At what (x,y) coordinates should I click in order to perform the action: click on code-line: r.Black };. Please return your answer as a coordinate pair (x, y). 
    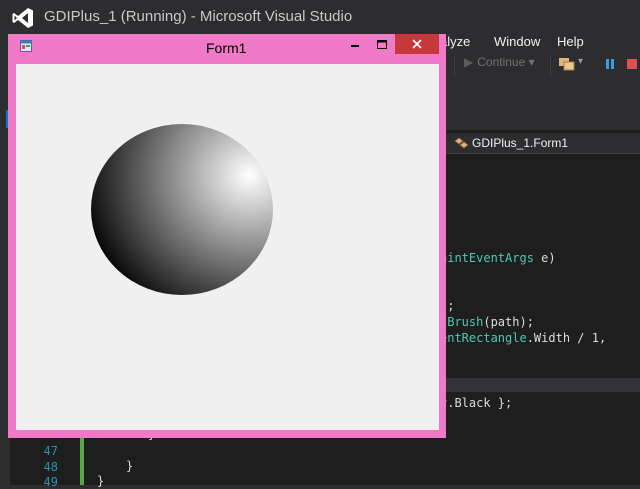
    Looking at the image, I should click on (476, 403).